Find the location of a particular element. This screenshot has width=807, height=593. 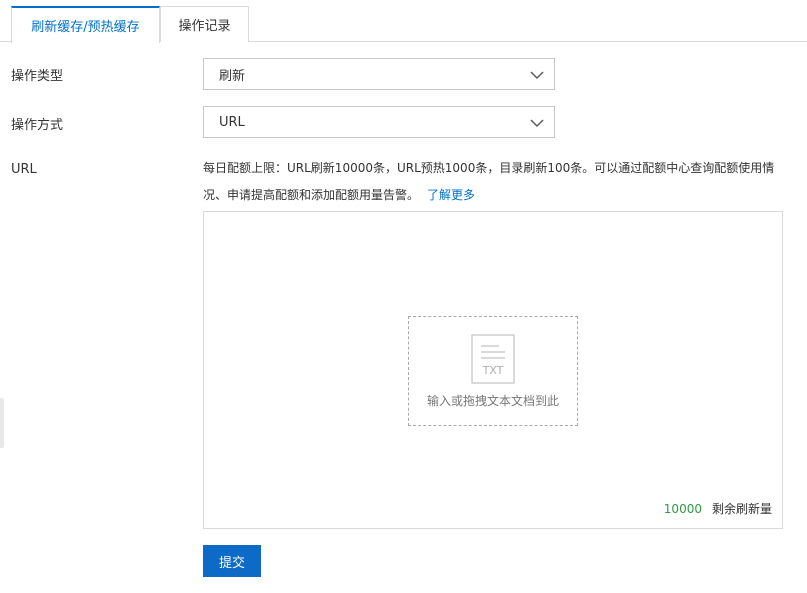

file-drop-zone: TXT 输入或拖拽文本文档到此 is located at coordinates (493, 371).